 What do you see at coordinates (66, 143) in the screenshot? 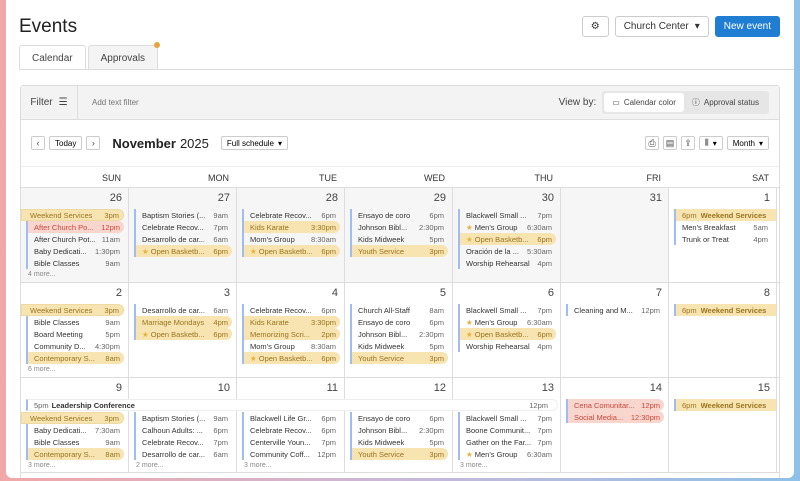
I see `today-button: Today` at bounding box center [66, 143].